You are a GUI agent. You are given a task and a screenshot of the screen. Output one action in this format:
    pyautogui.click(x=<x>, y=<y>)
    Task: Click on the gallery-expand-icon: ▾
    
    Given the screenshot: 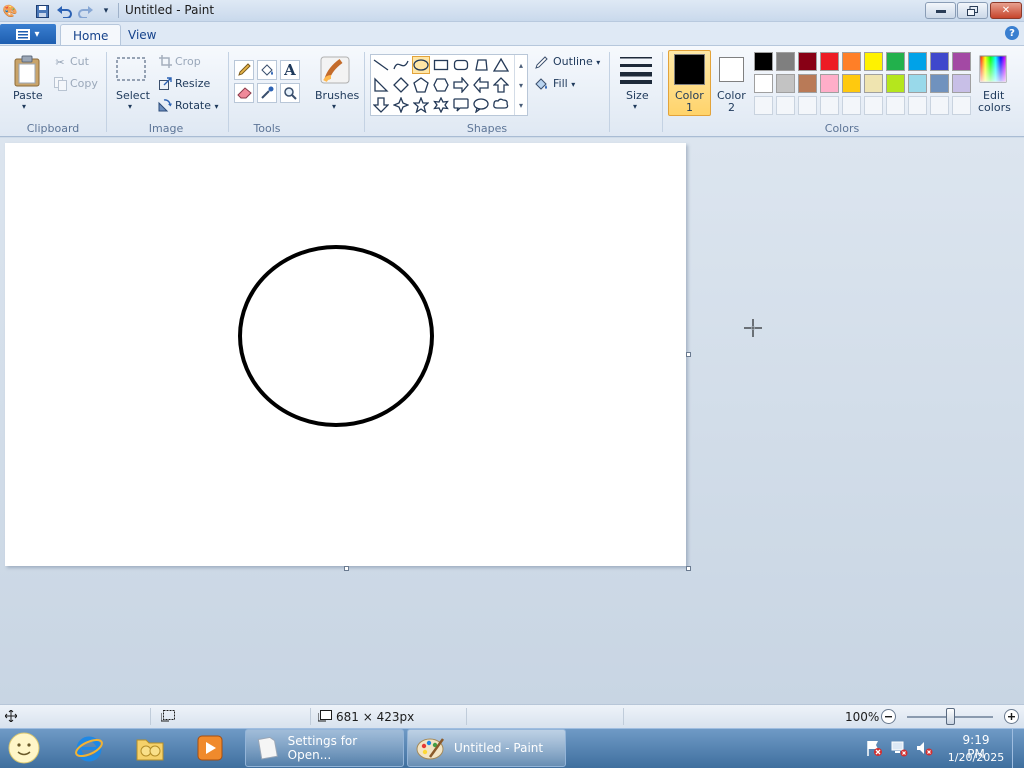 What is the action you would take?
    pyautogui.click(x=521, y=105)
    